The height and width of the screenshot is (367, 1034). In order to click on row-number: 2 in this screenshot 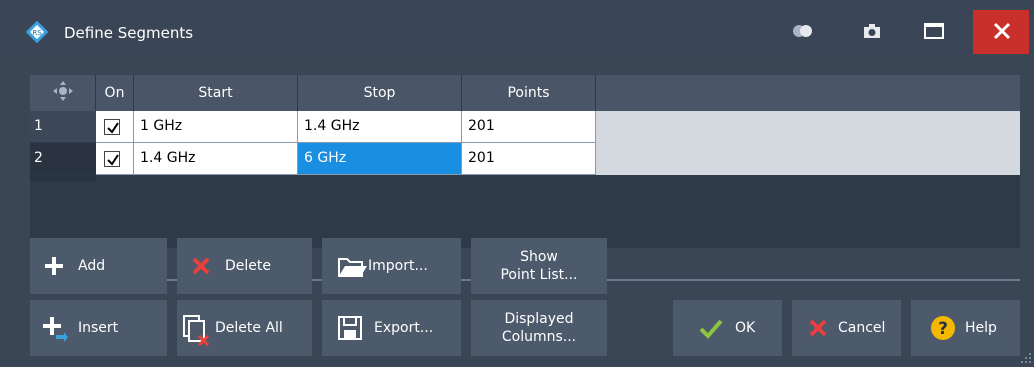, I will do `click(63, 159)`.